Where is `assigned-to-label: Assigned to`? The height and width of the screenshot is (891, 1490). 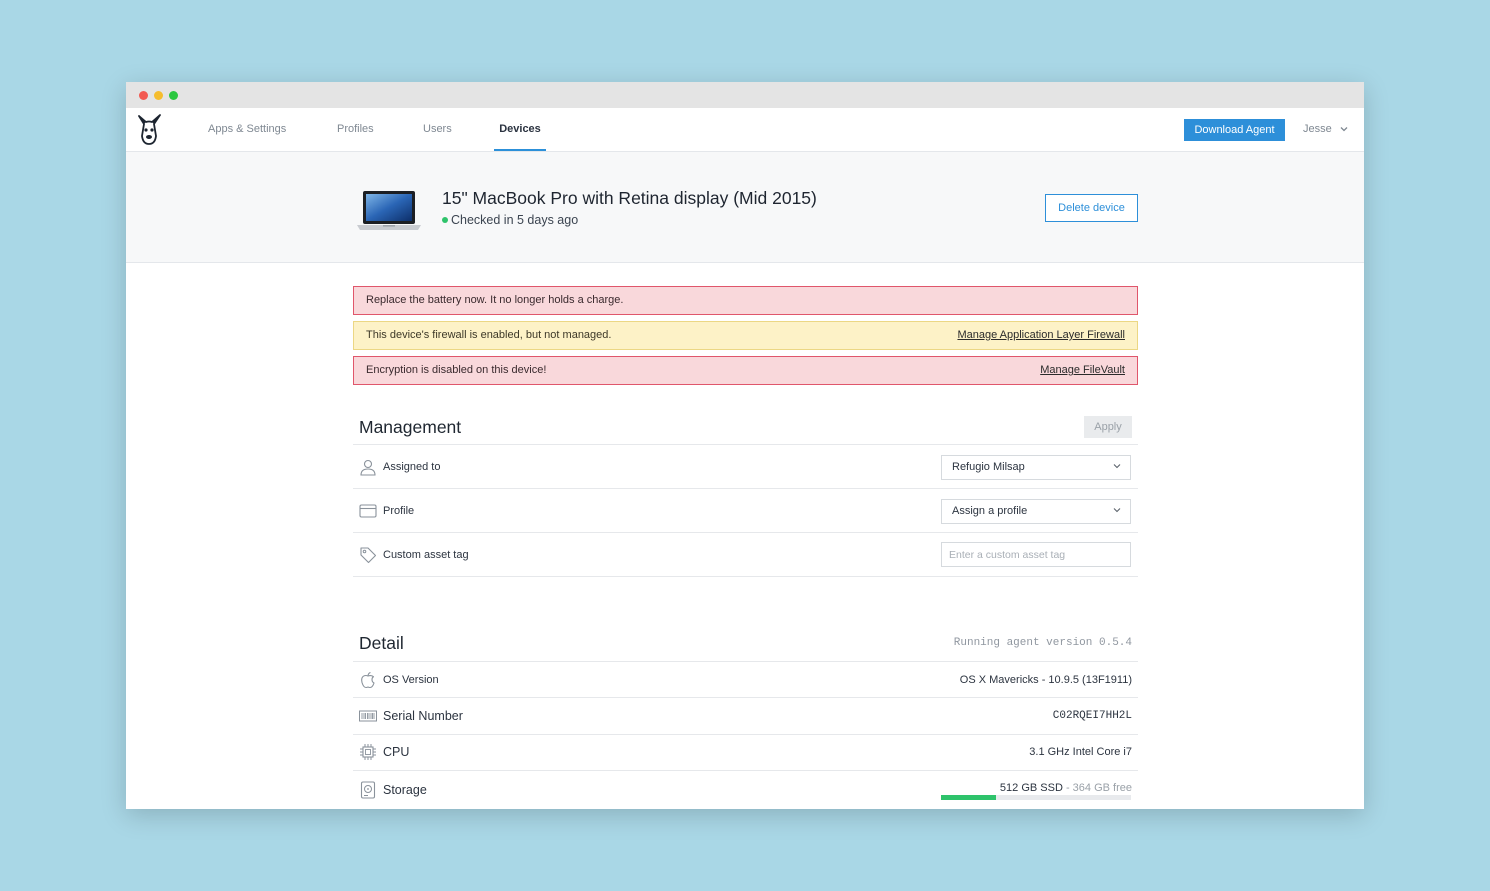
assigned-to-label: Assigned to is located at coordinates (412, 467).